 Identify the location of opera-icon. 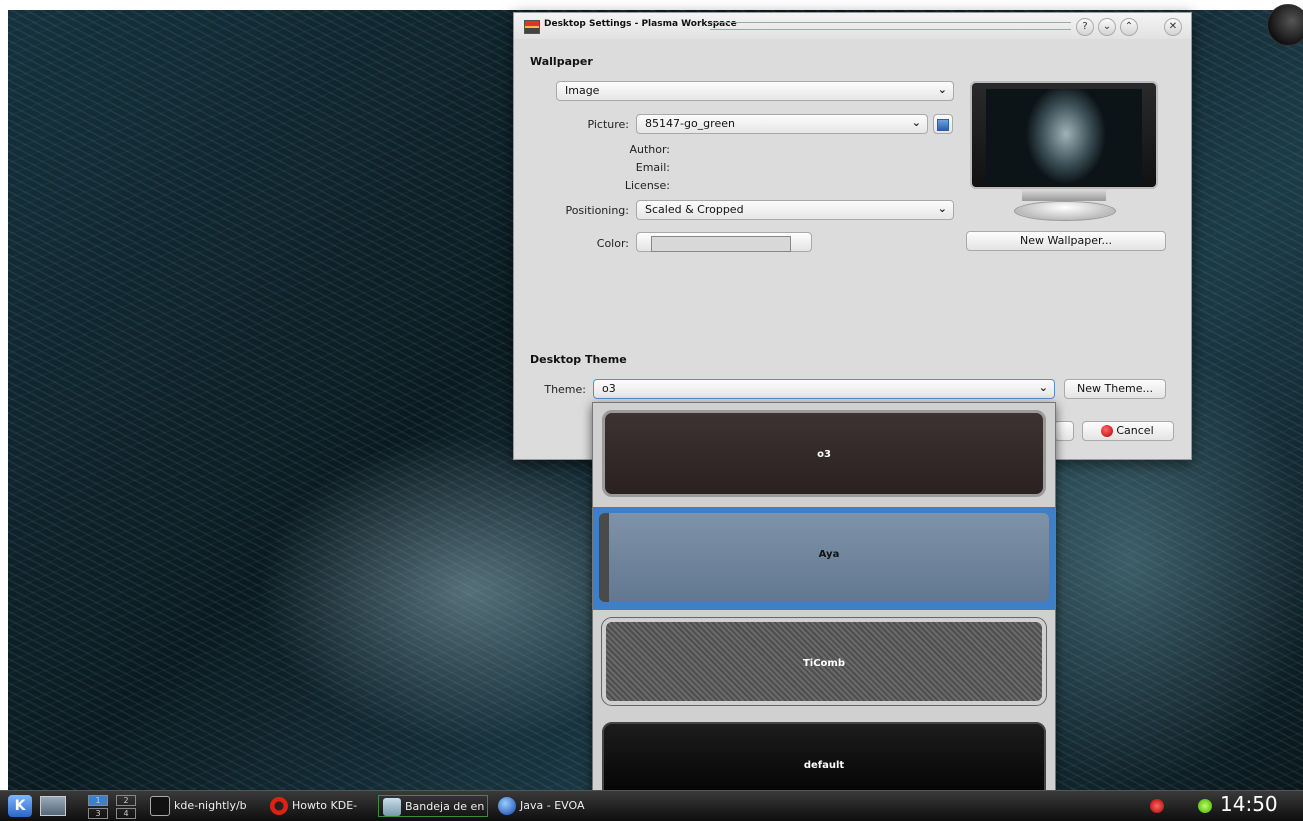
(279, 806).